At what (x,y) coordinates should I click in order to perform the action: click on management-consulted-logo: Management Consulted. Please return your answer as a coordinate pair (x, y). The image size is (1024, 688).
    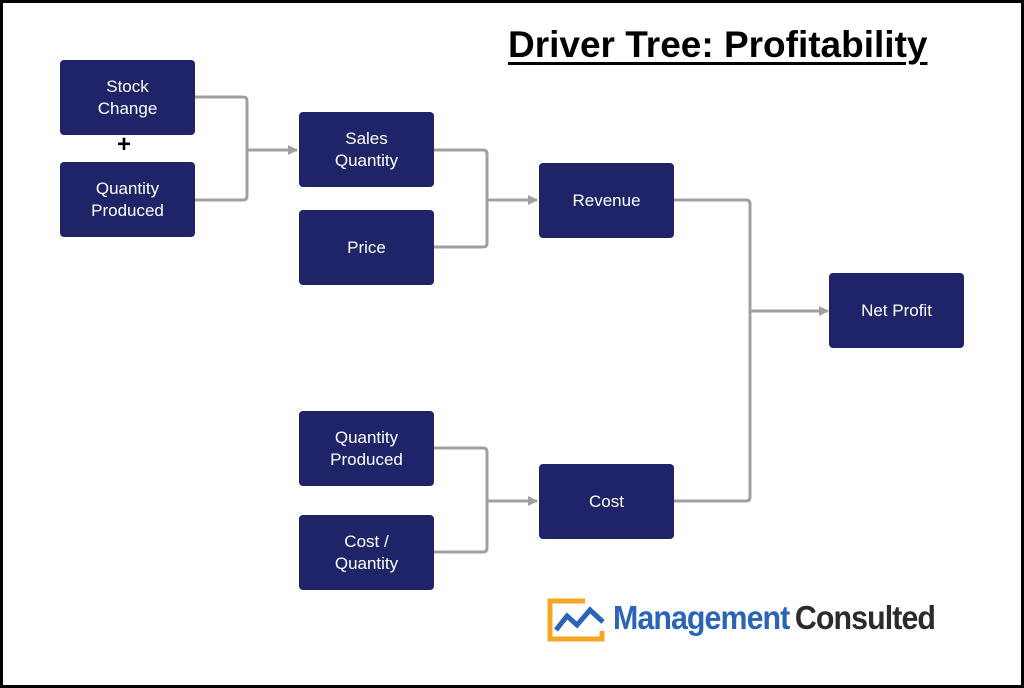
    Looking at the image, I should click on (757, 620).